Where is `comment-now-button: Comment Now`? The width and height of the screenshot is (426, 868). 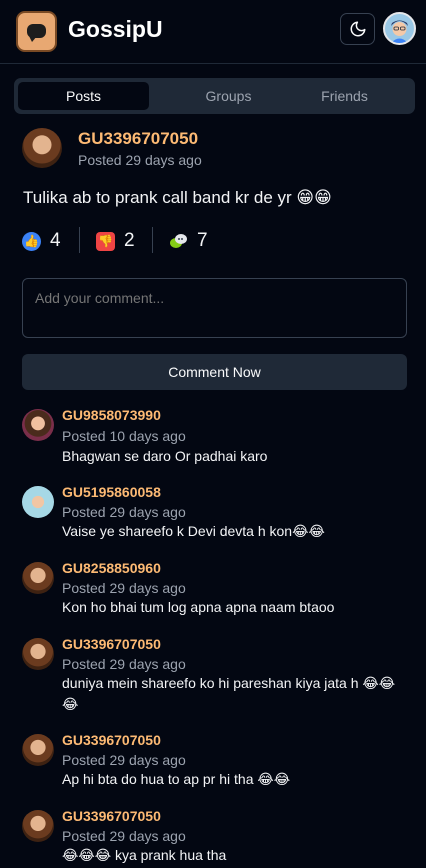
comment-now-button: Comment Now is located at coordinates (214, 372).